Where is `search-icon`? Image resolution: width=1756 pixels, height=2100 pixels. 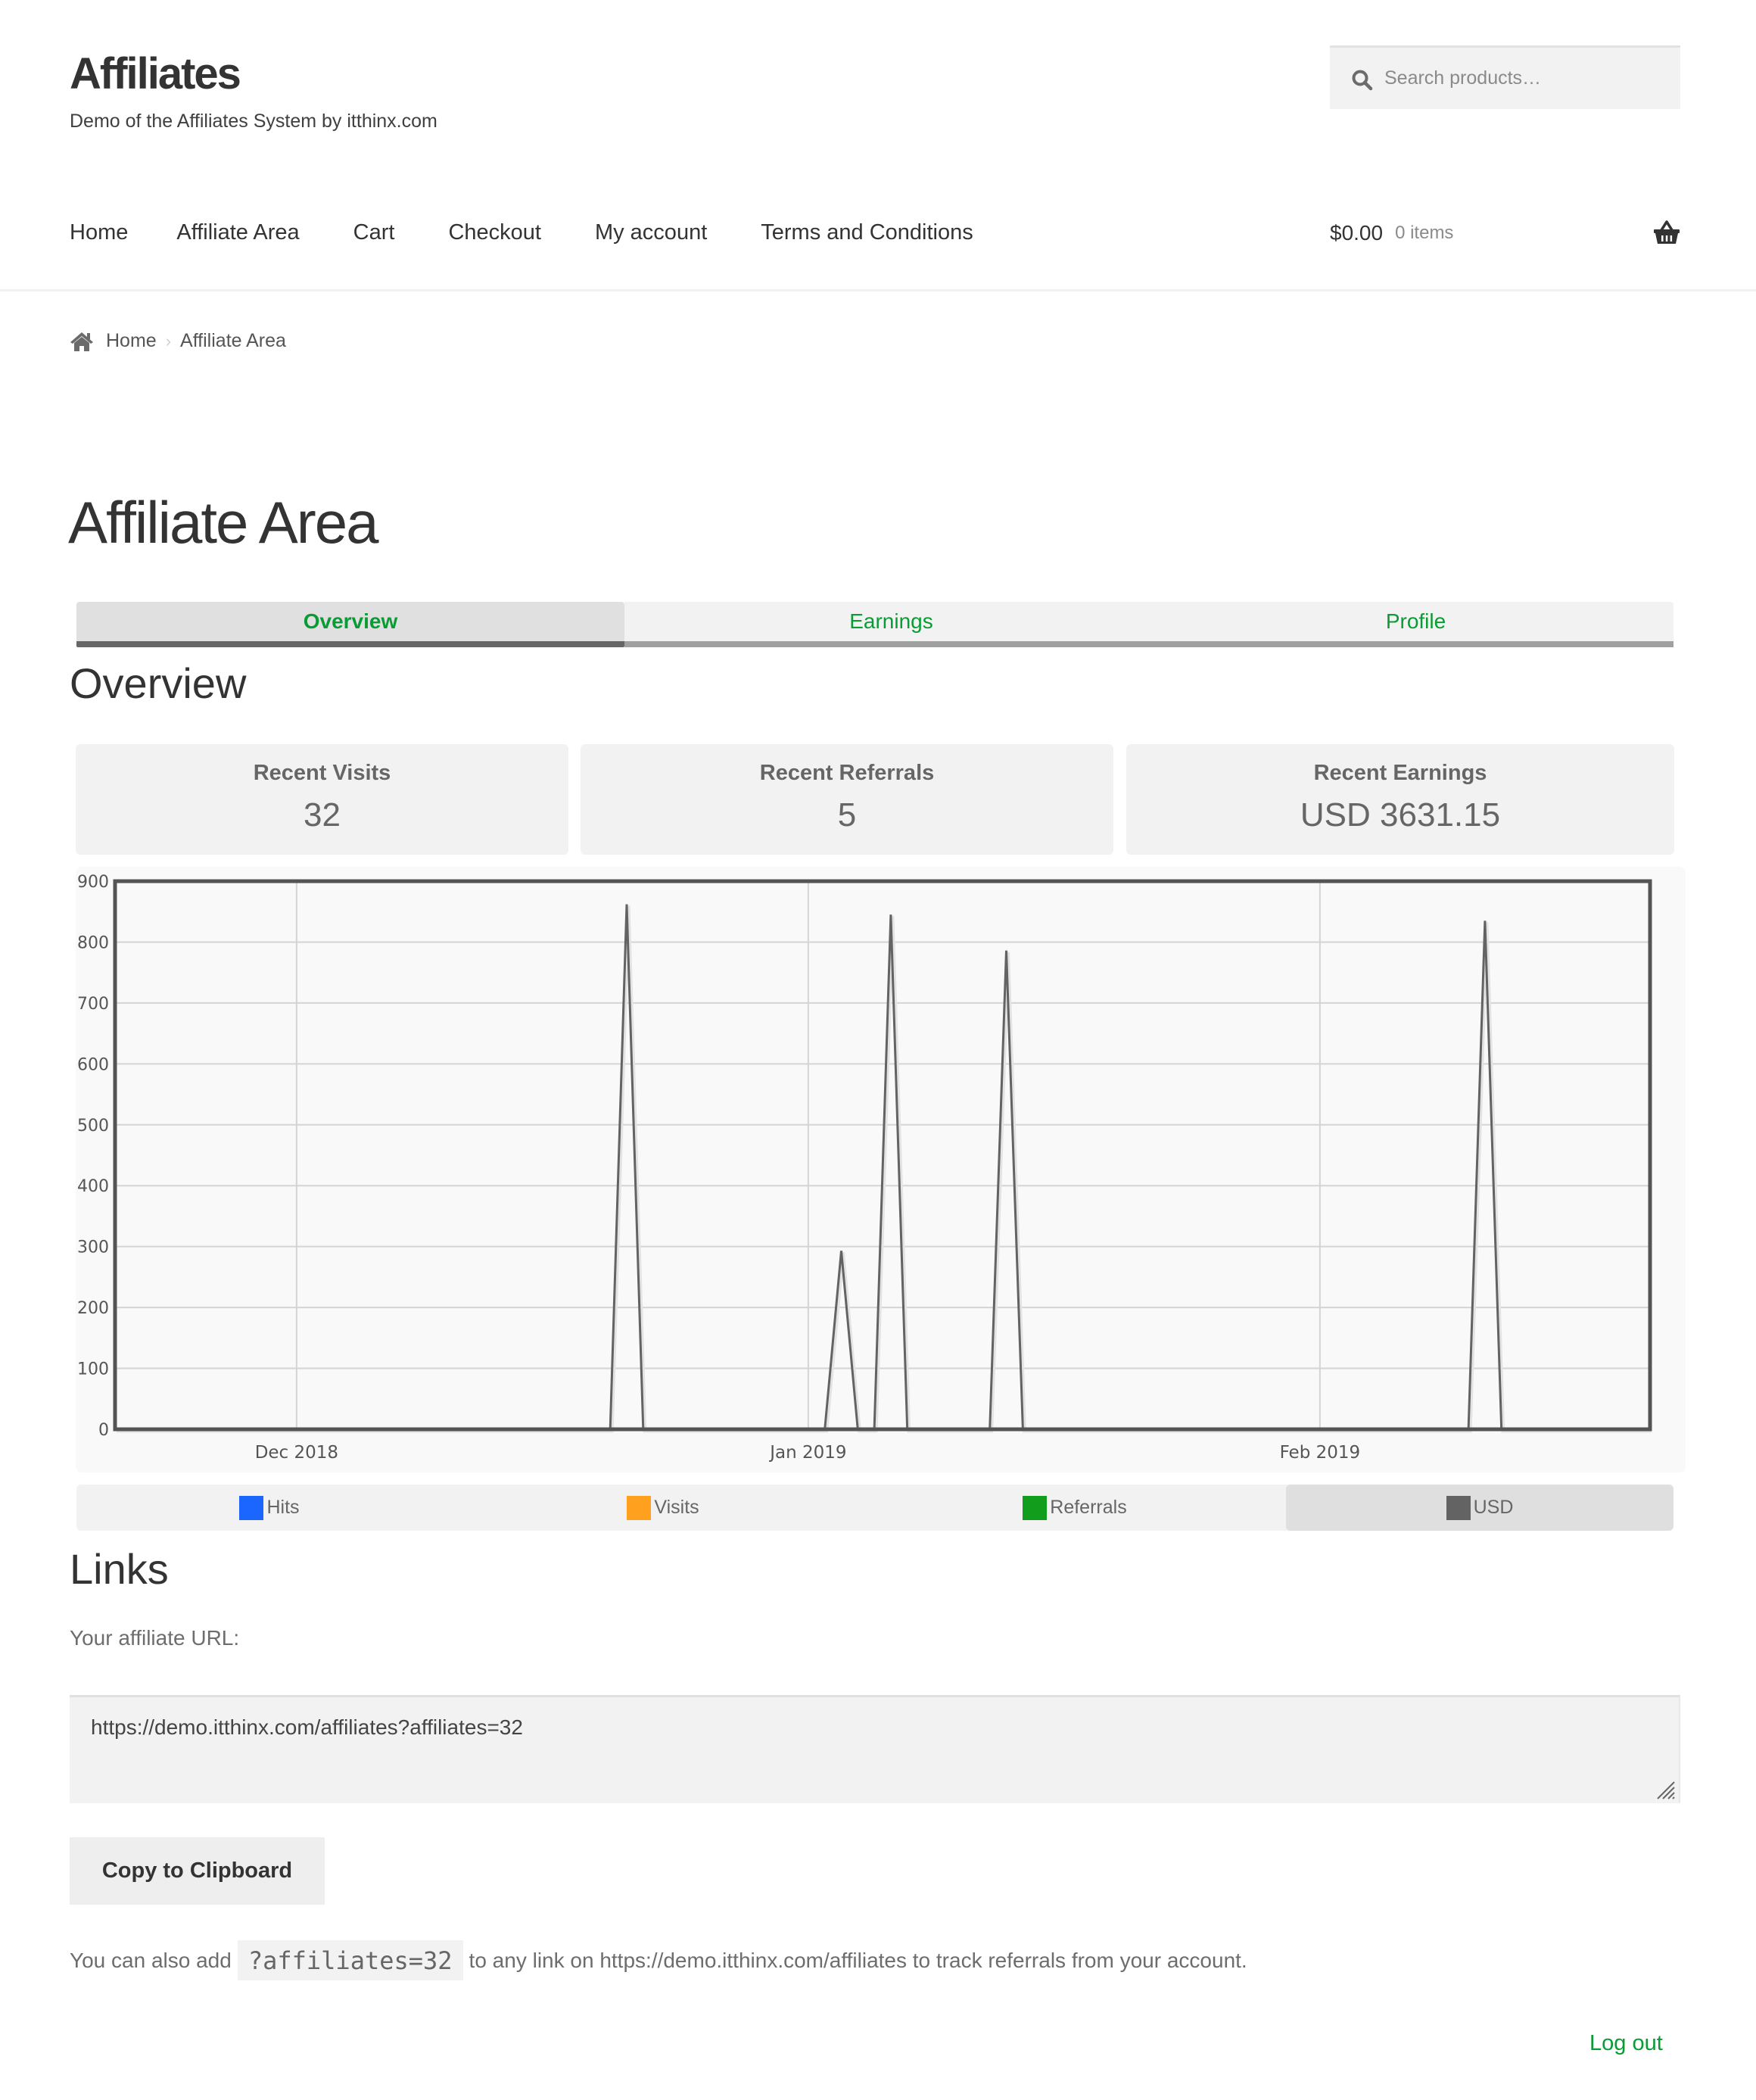 search-icon is located at coordinates (1363, 80).